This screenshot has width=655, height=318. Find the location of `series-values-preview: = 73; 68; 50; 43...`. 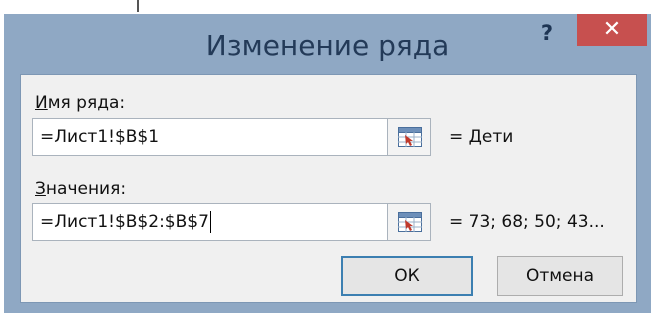

series-values-preview: = 73; 68; 50; 43... is located at coordinates (527, 222).